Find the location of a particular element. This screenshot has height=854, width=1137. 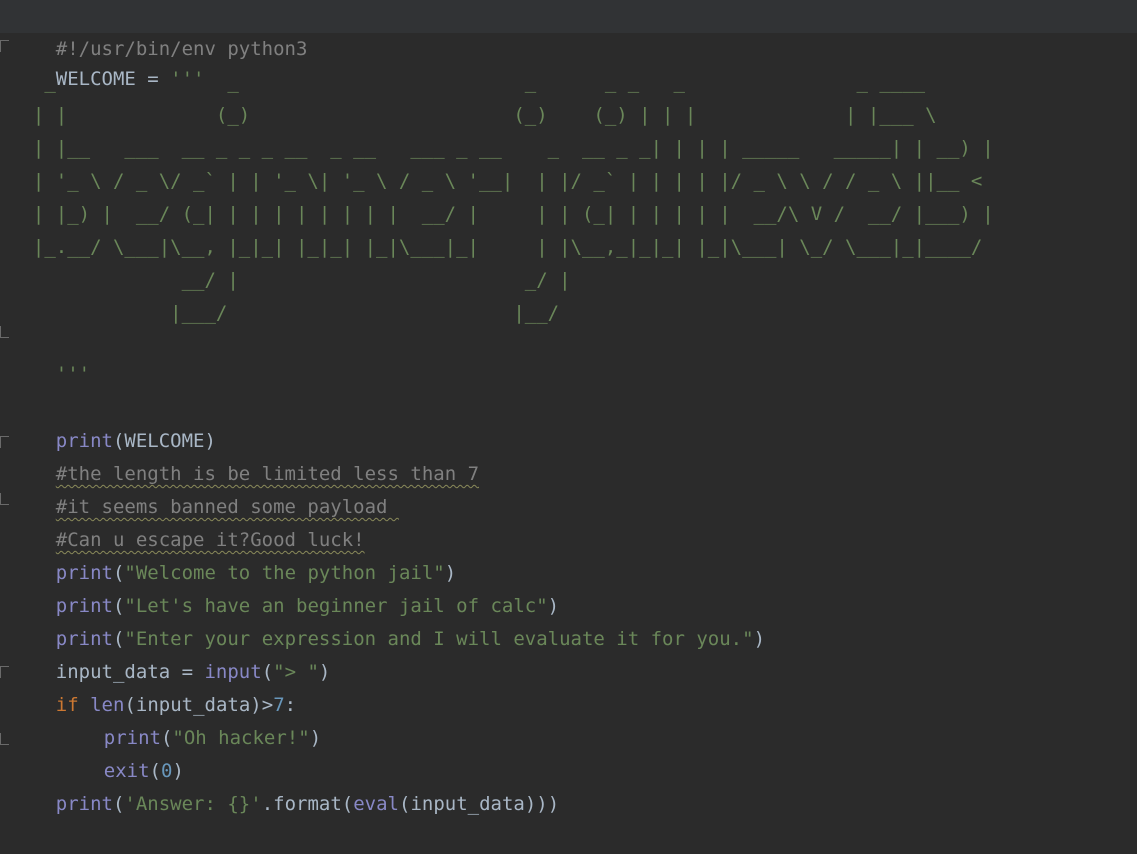

code-line-triple-quote-close: ''' is located at coordinates (568, 355).